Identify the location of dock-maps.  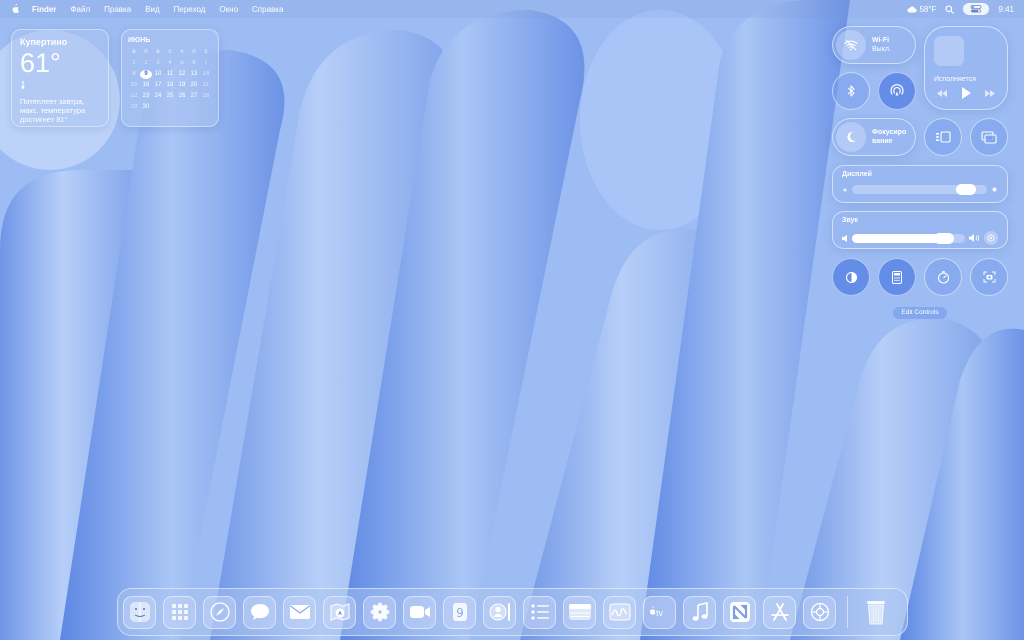
(339, 612).